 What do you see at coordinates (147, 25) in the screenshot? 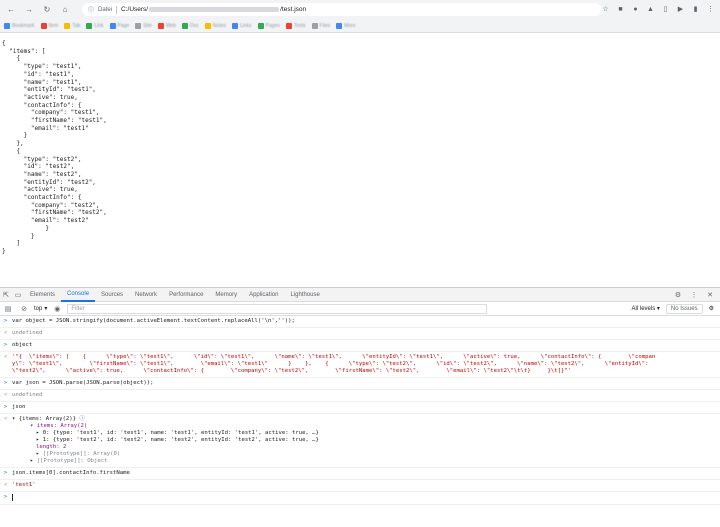
I see `bookmark-label: Site` at bounding box center [147, 25].